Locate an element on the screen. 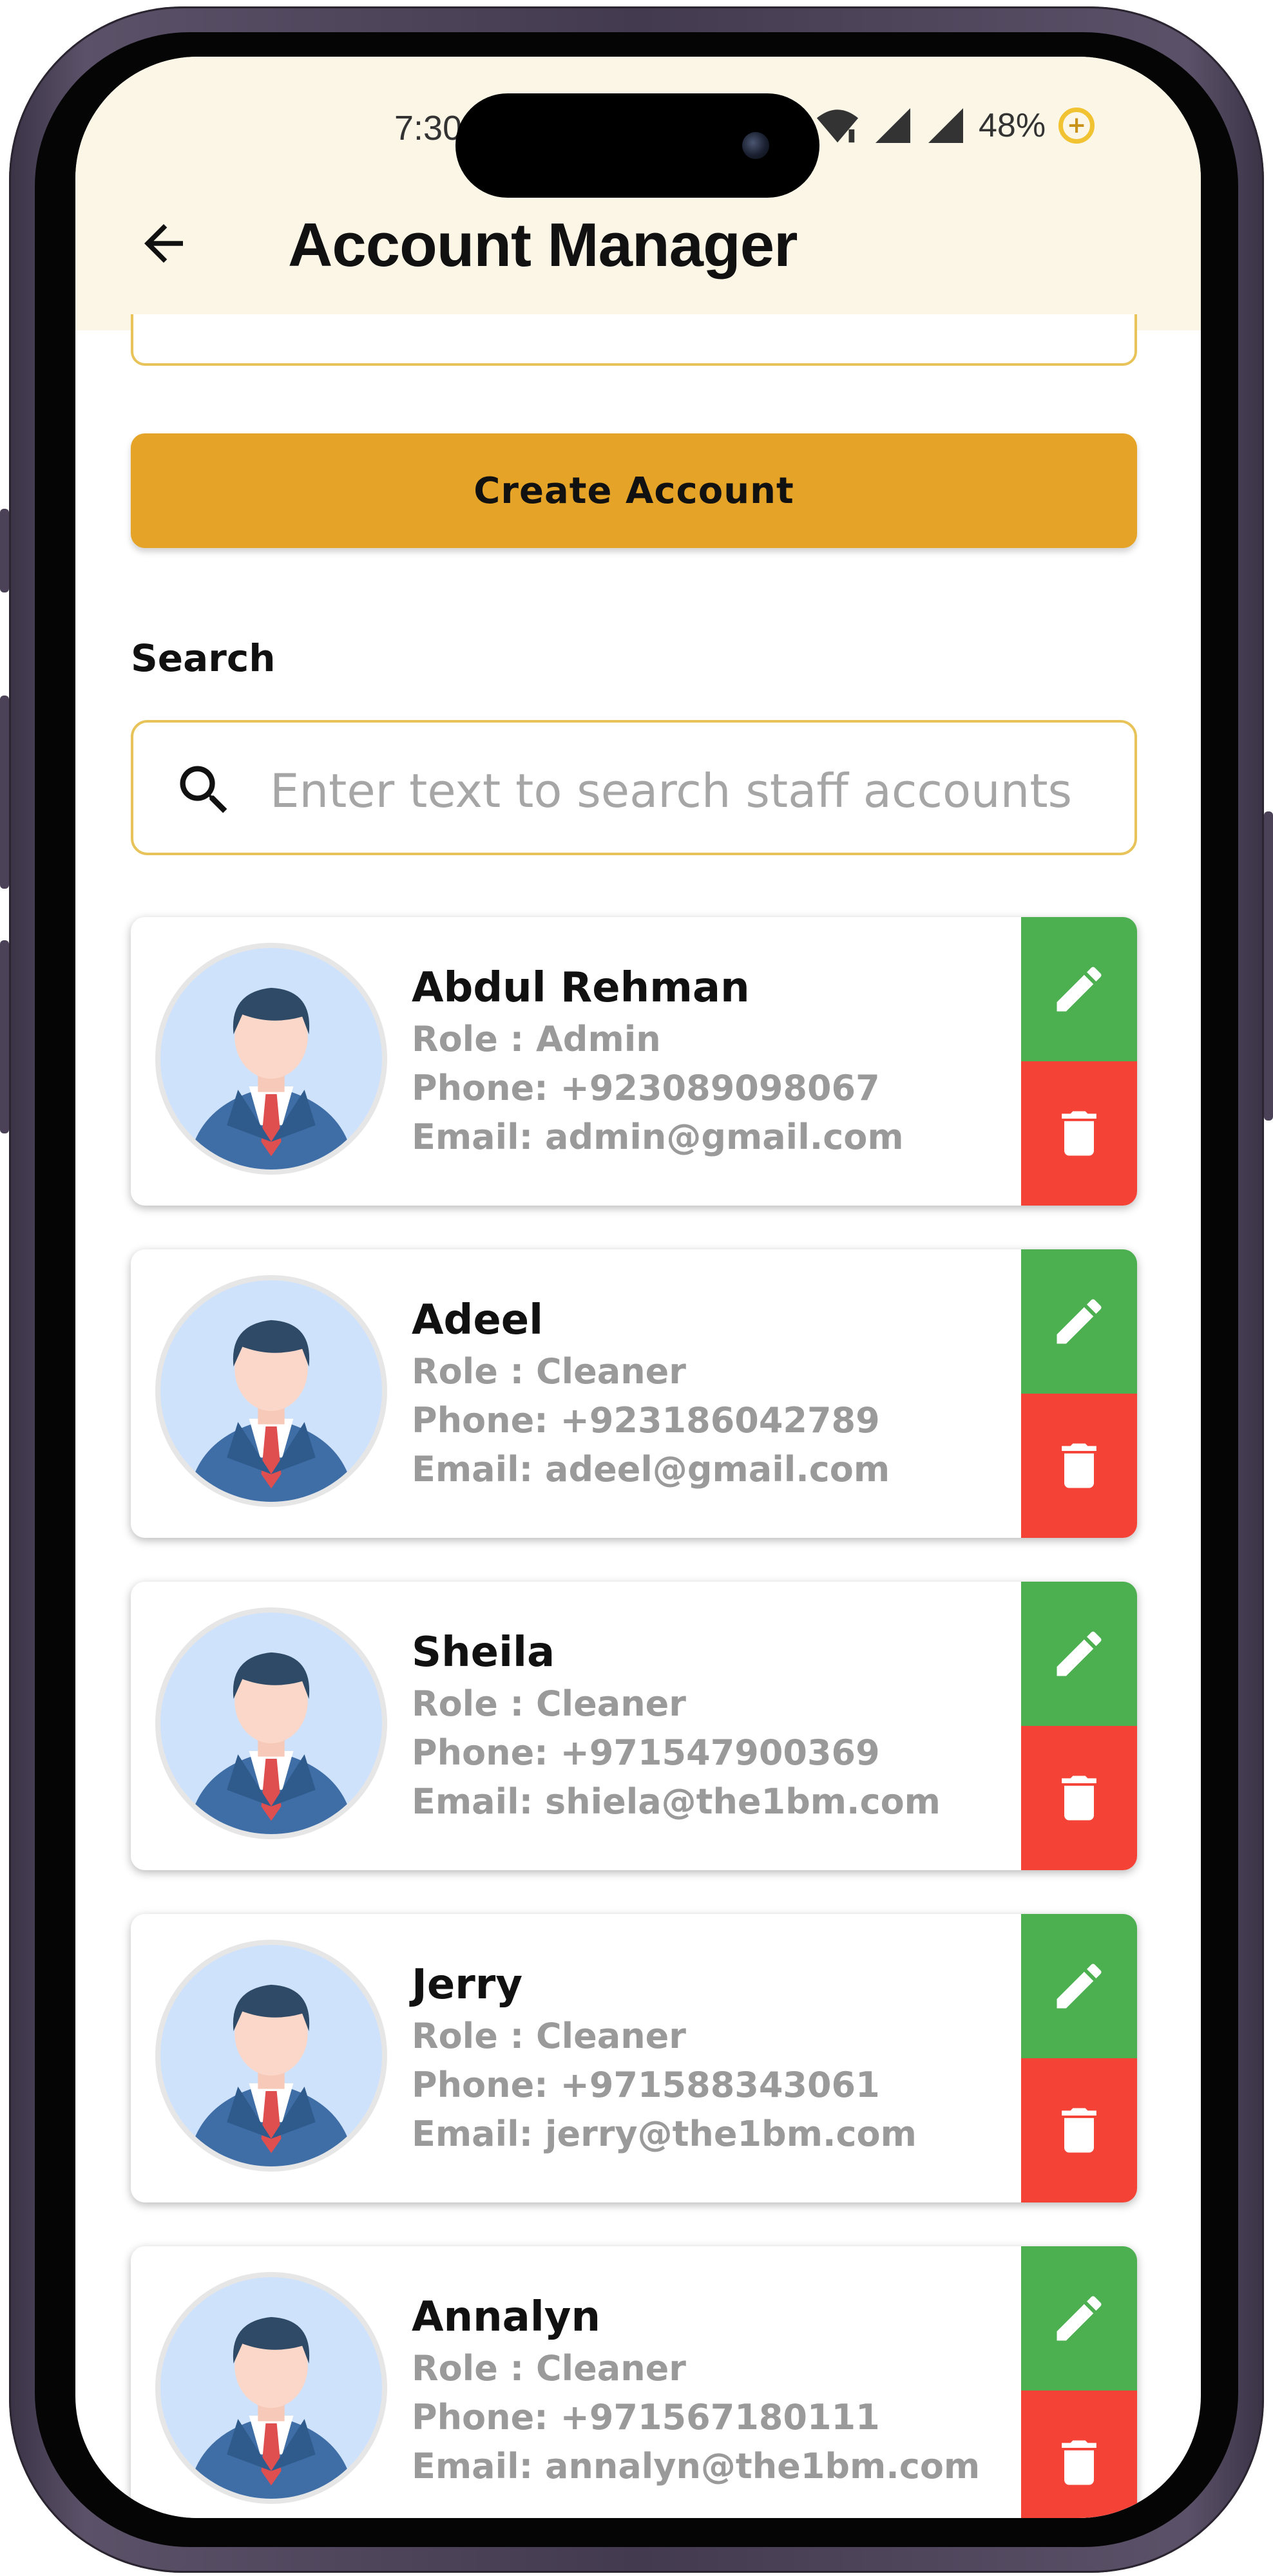 The height and width of the screenshot is (2576, 1273). search-box is located at coordinates (634, 787).